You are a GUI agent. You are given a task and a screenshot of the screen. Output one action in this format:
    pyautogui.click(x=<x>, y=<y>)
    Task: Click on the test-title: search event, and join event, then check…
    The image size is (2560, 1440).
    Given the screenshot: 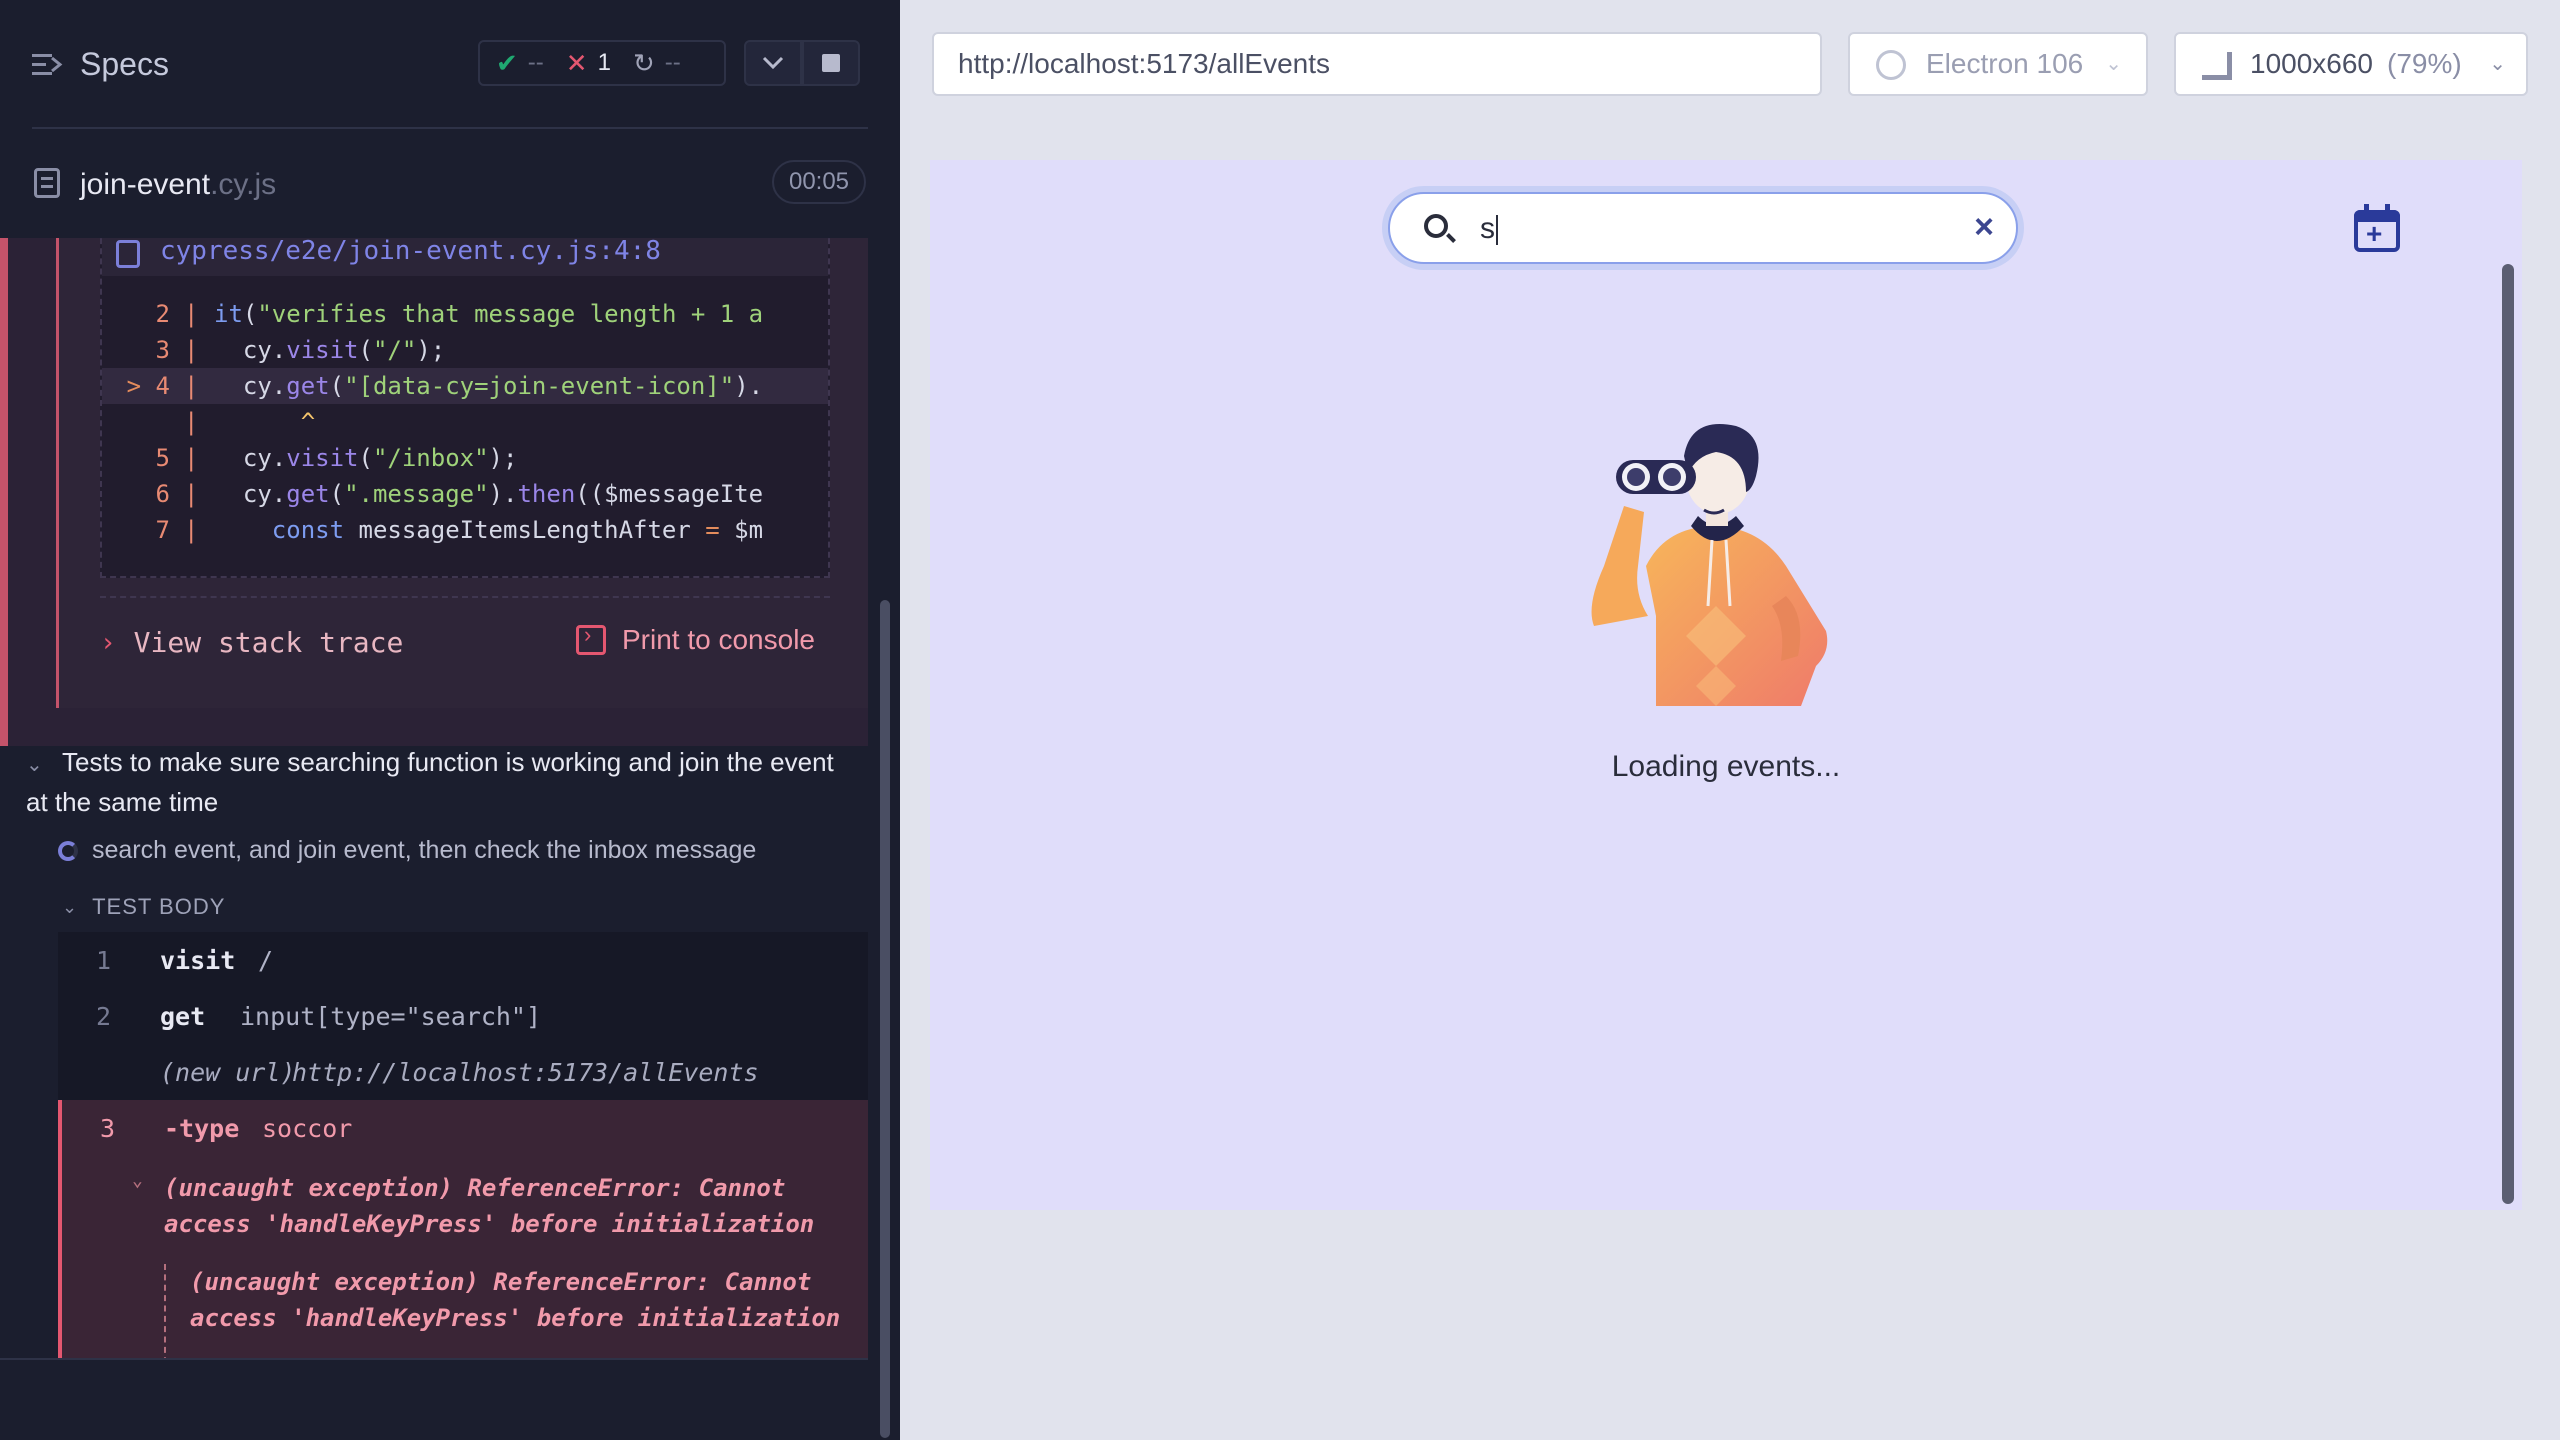 What is the action you would take?
    pyautogui.click(x=407, y=850)
    